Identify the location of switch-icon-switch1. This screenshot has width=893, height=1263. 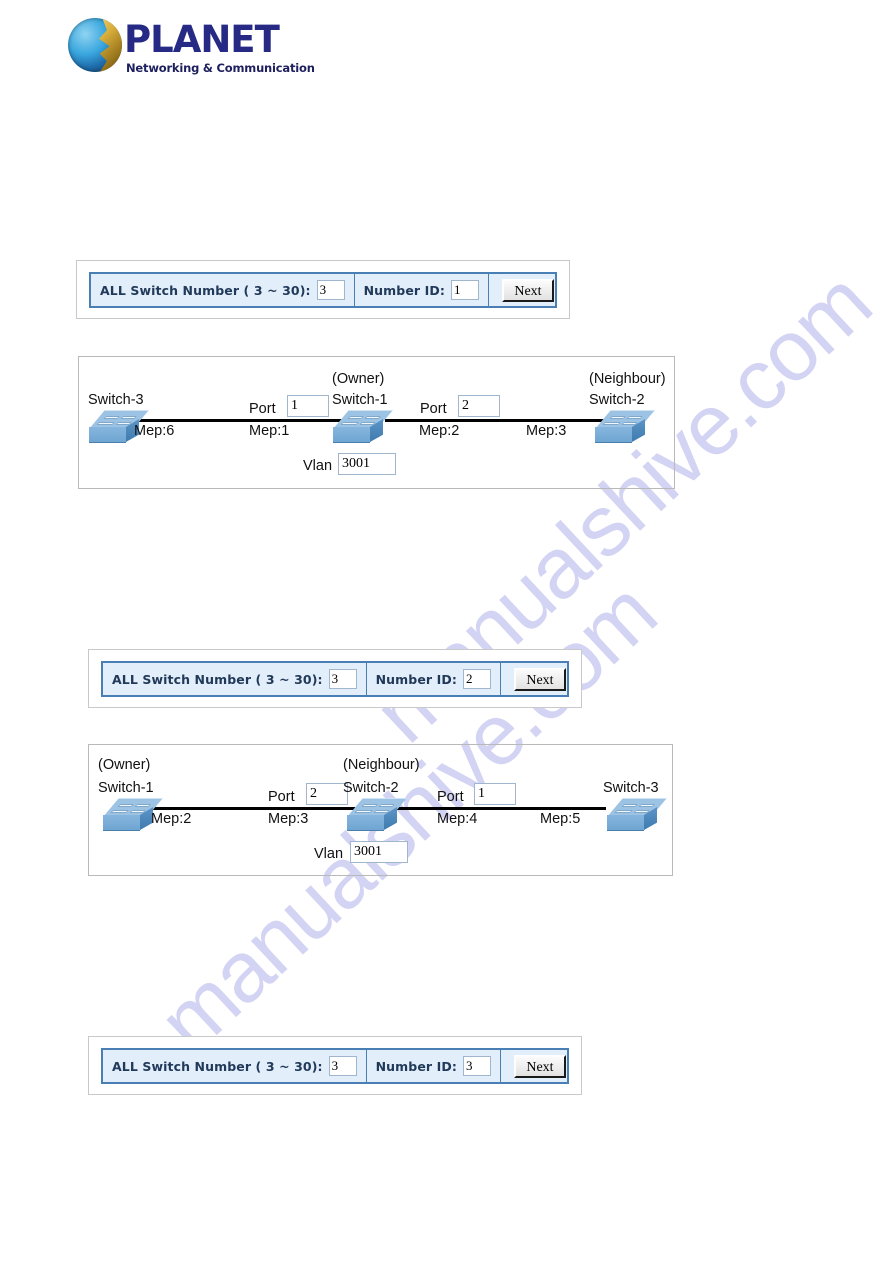
(363, 427).